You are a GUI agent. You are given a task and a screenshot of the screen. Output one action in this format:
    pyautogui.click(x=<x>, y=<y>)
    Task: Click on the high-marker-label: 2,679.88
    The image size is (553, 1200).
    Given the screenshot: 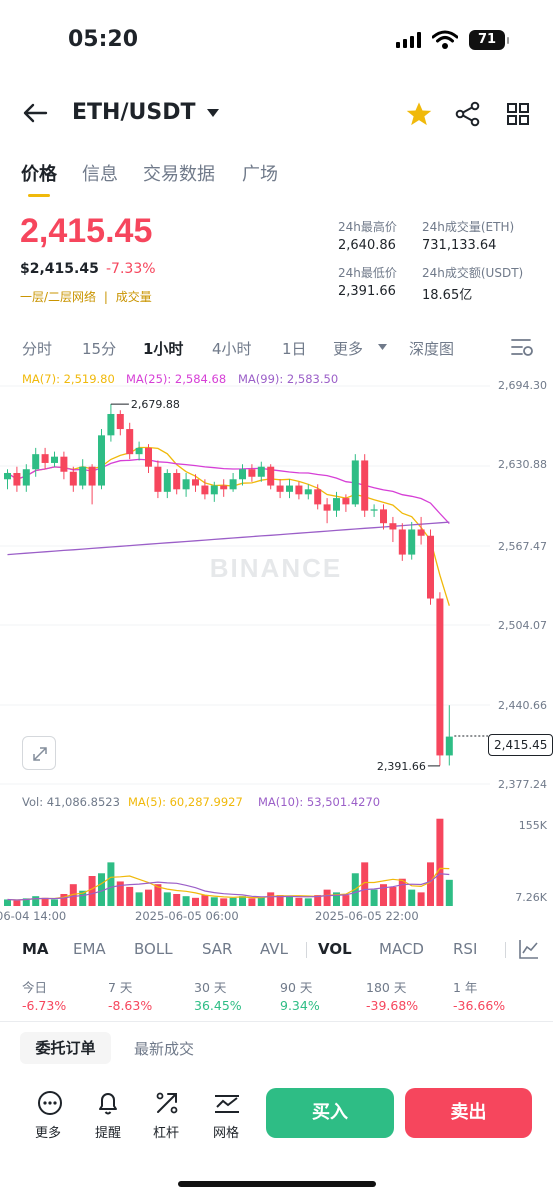 What is the action you would take?
    pyautogui.click(x=155, y=404)
    